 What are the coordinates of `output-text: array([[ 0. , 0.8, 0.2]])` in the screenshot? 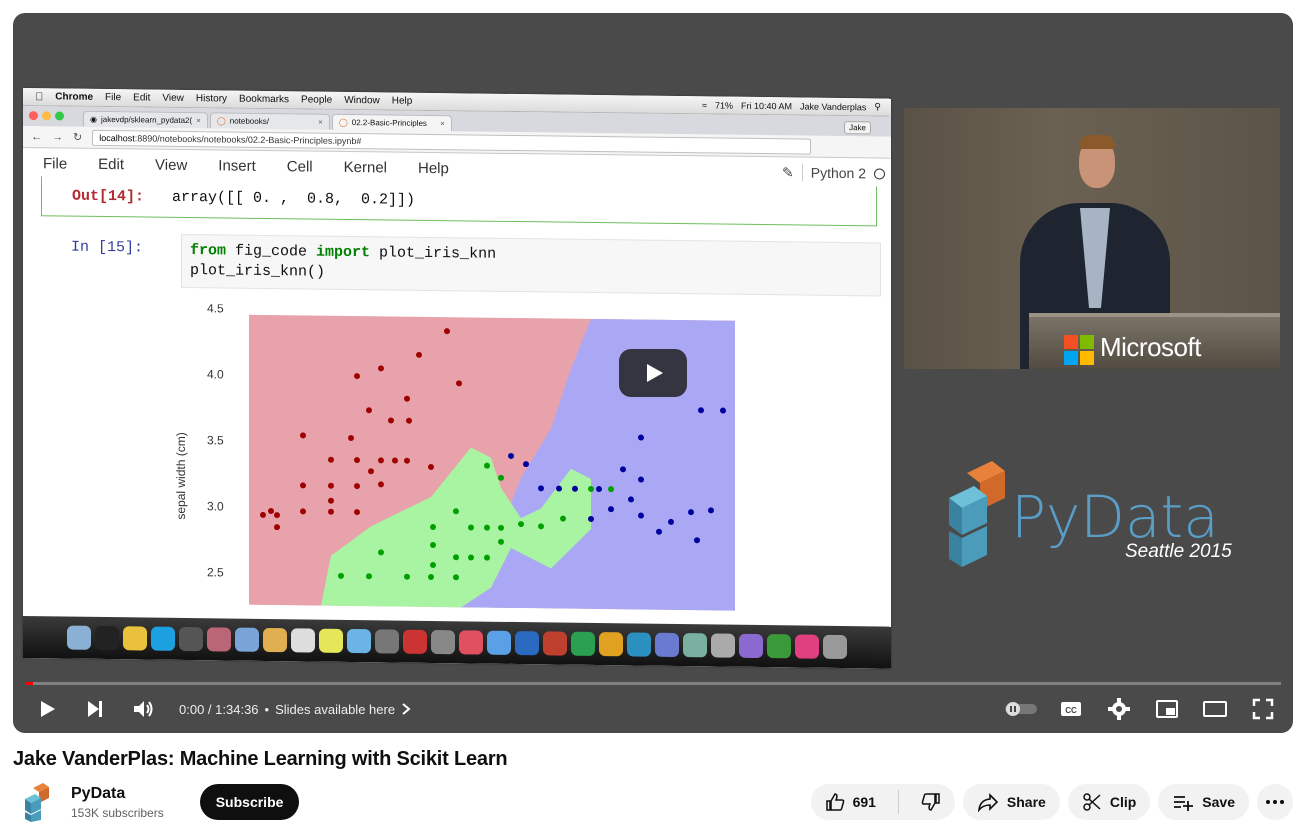 It's located at (294, 198).